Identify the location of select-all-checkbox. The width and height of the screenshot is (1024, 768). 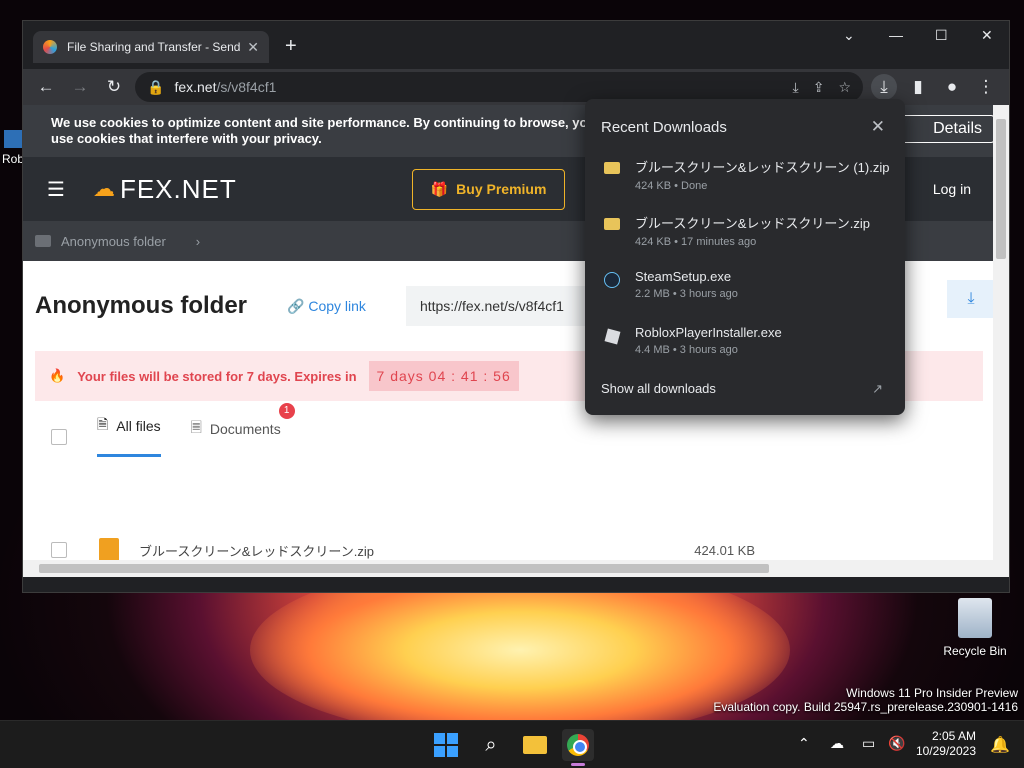
(59, 437).